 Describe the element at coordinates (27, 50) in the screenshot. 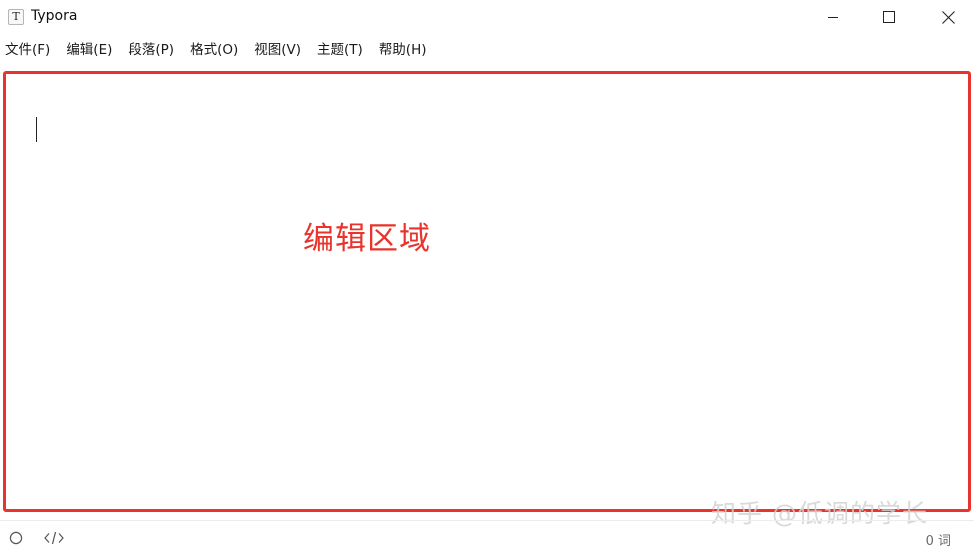

I see `menu-file: 文件(F)` at that location.